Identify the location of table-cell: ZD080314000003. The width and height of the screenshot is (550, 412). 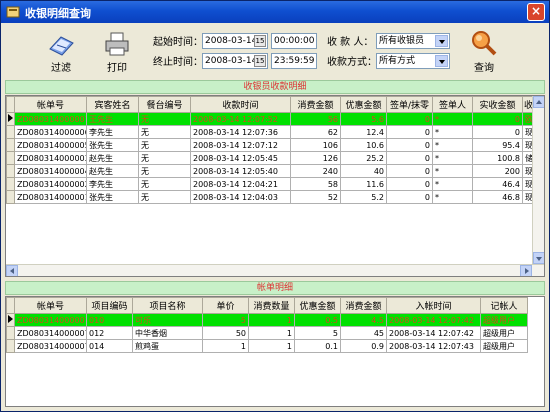
(50, 158).